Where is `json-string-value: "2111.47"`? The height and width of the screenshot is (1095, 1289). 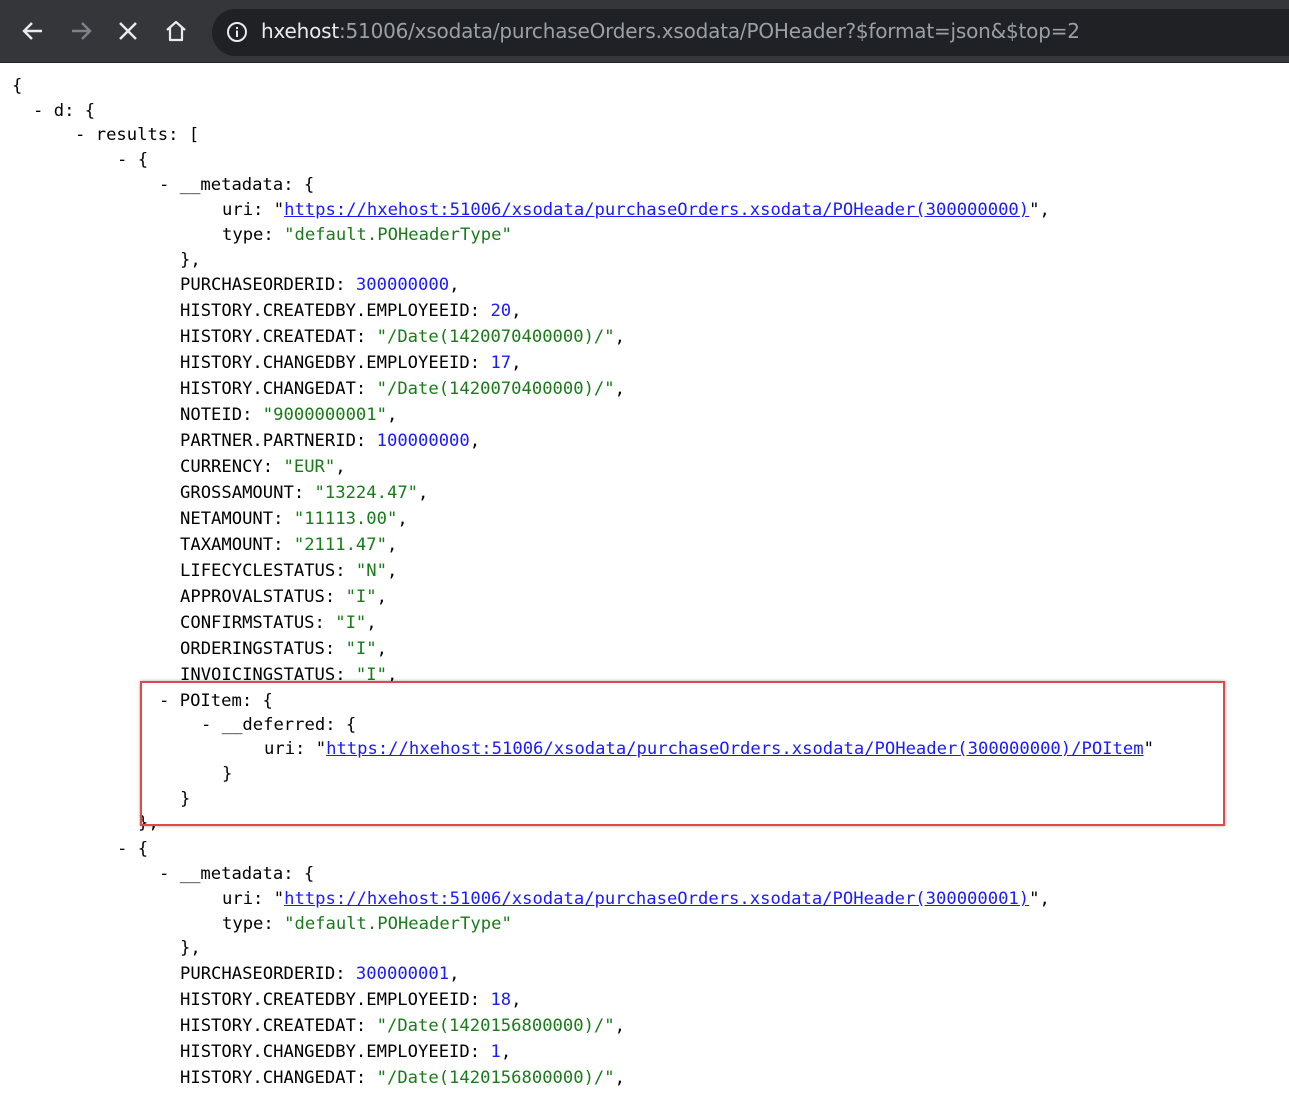
json-string-value: "2111.47" is located at coordinates (340, 545).